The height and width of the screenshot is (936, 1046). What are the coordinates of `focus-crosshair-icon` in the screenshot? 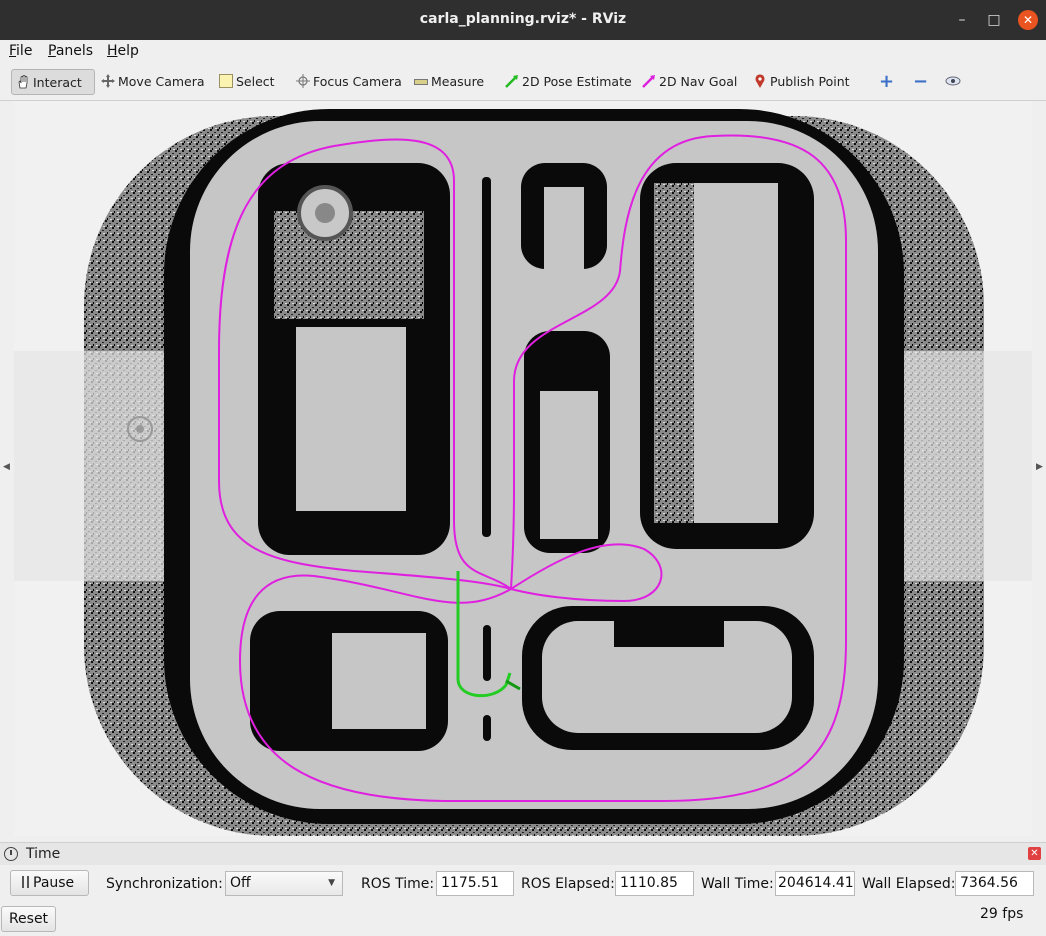 It's located at (303, 81).